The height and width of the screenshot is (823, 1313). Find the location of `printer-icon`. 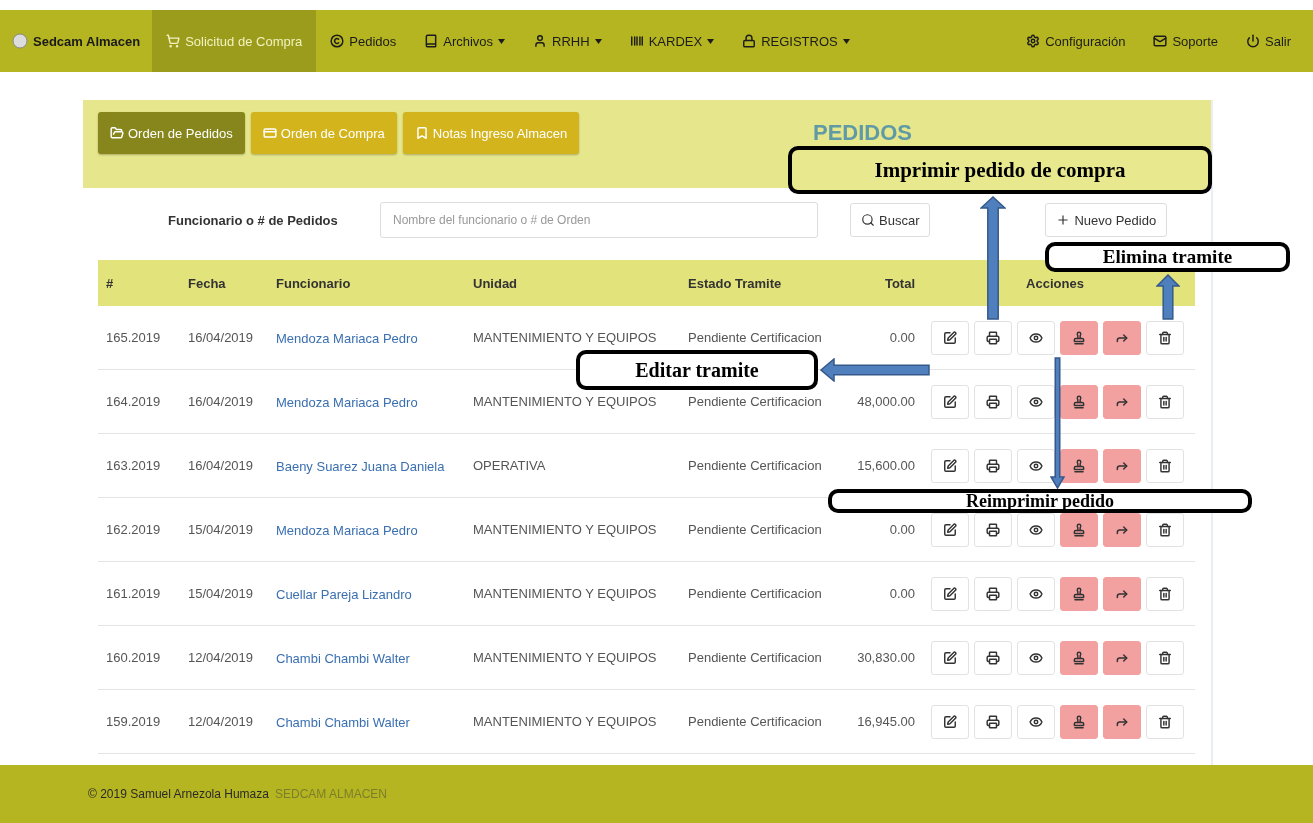

printer-icon is located at coordinates (993, 529).